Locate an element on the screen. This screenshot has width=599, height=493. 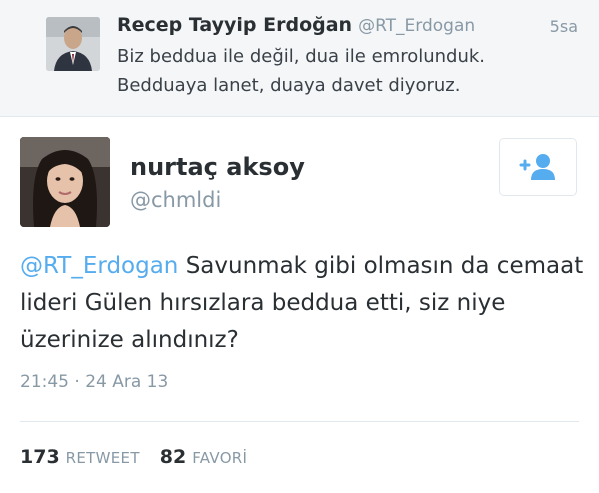
tweet-timestamp: 21:45 · 24 Ara 13 is located at coordinates (94, 382).